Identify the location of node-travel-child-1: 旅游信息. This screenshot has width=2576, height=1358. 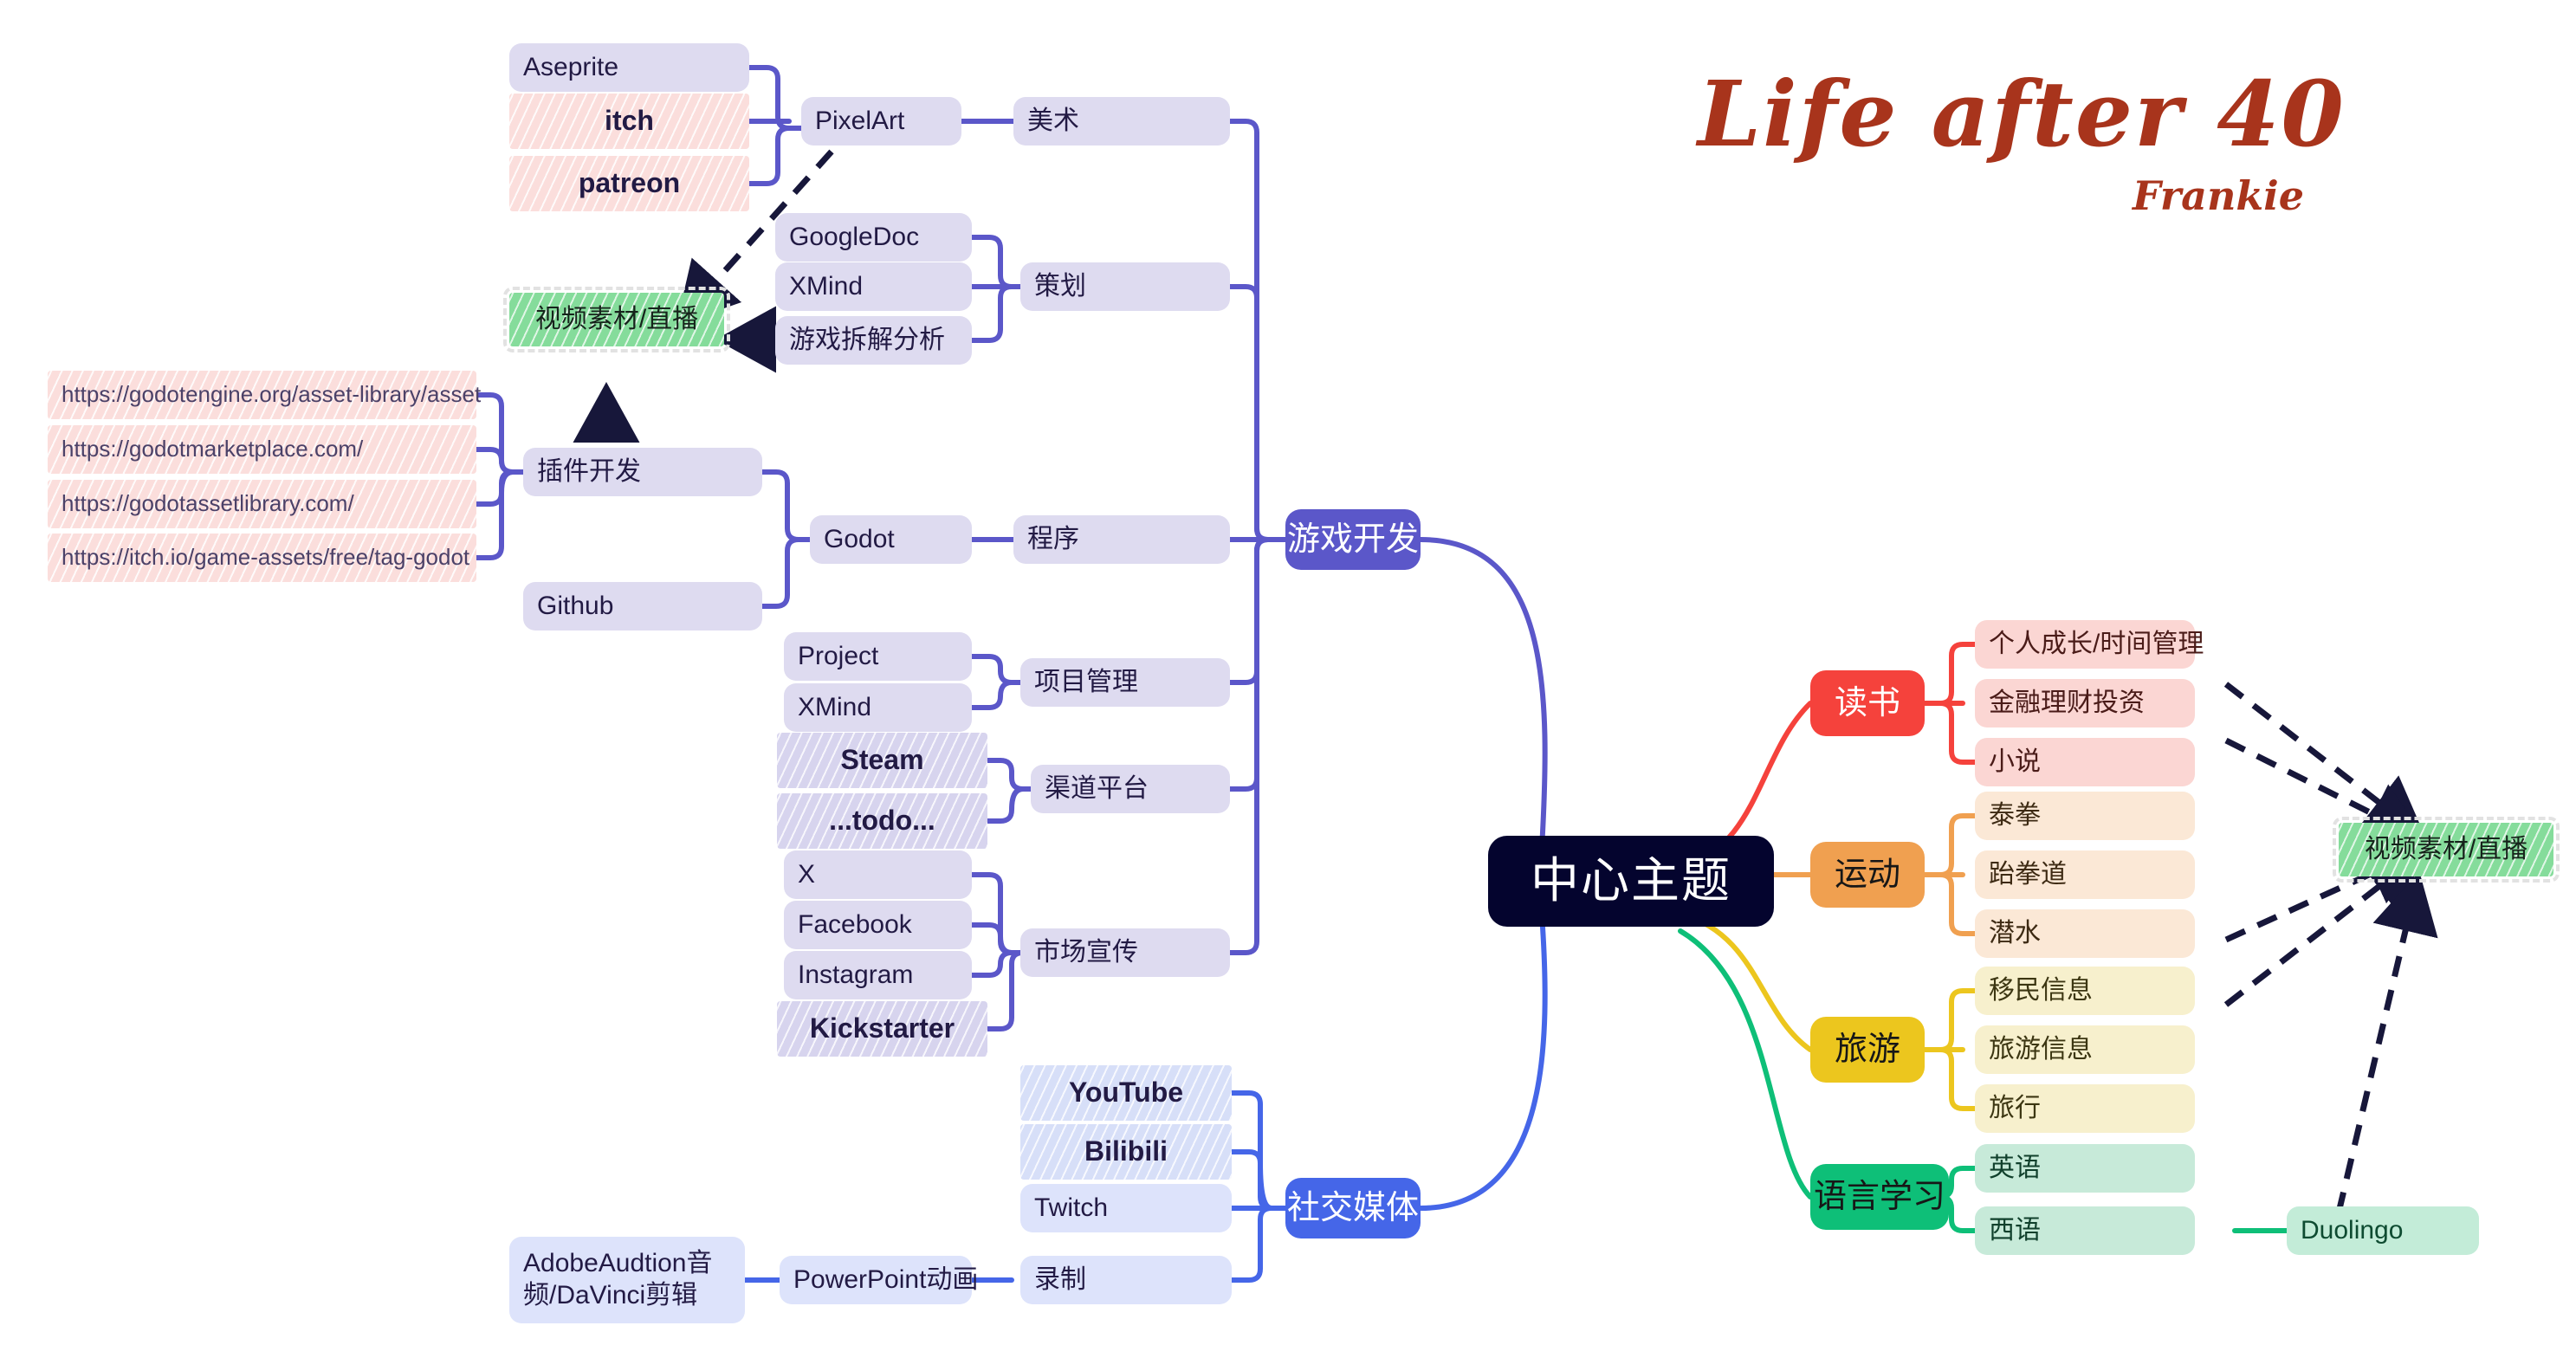
(2085, 1049).